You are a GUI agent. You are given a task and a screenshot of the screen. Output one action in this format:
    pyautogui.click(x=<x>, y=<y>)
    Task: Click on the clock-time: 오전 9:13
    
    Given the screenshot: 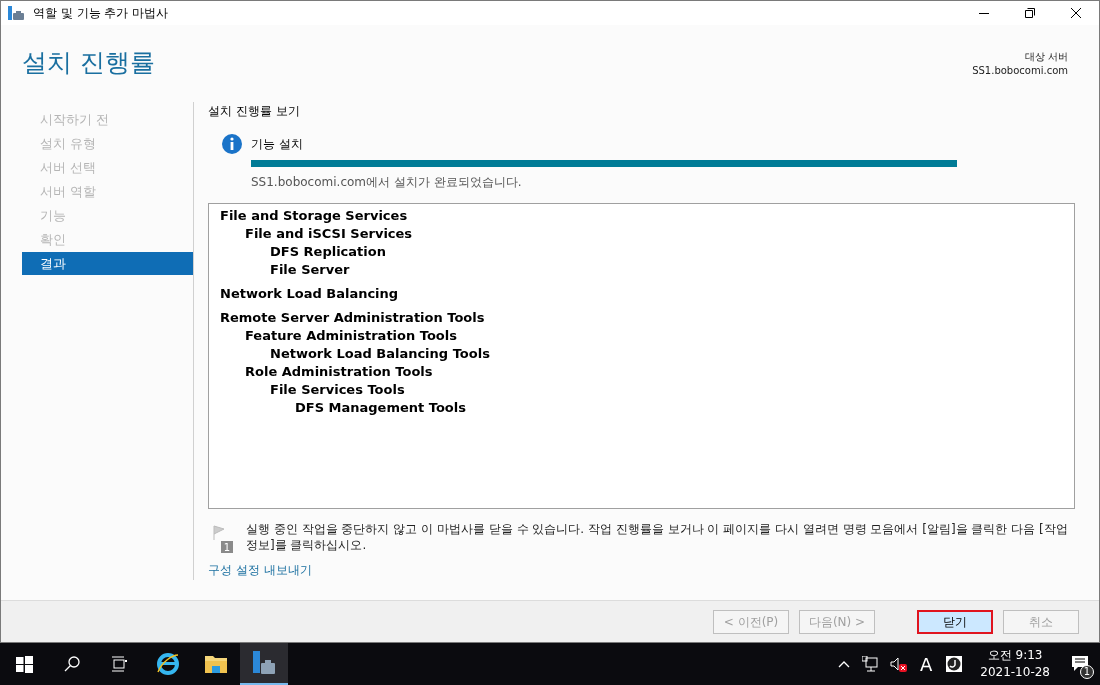 What is the action you would take?
    pyautogui.click(x=1015, y=655)
    